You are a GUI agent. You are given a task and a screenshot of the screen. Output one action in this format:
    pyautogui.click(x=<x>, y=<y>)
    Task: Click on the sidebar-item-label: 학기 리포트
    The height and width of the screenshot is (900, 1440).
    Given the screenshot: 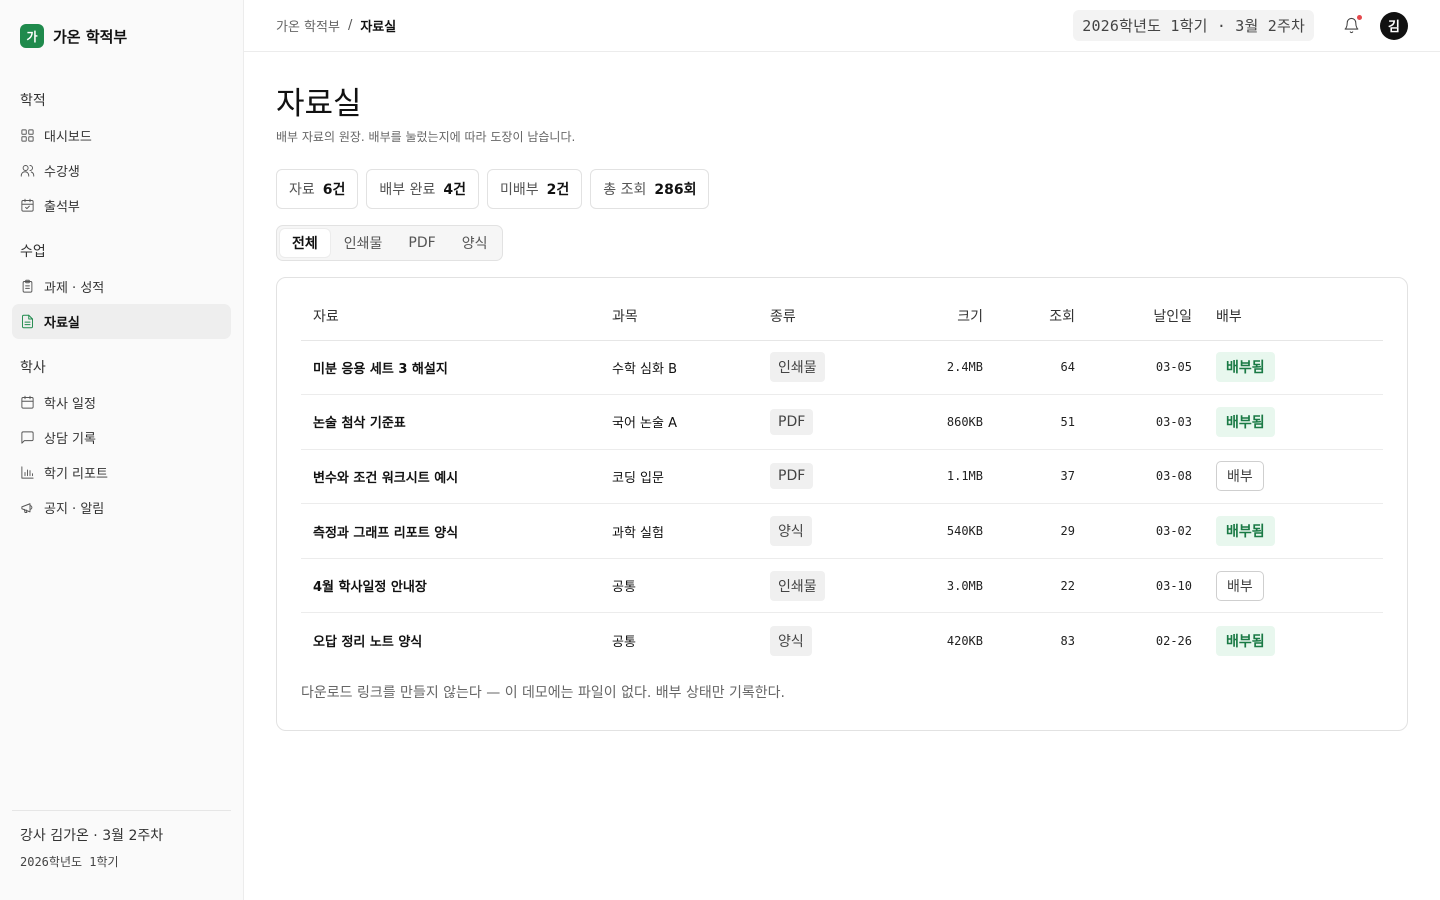 What is the action you would take?
    pyautogui.click(x=76, y=474)
    